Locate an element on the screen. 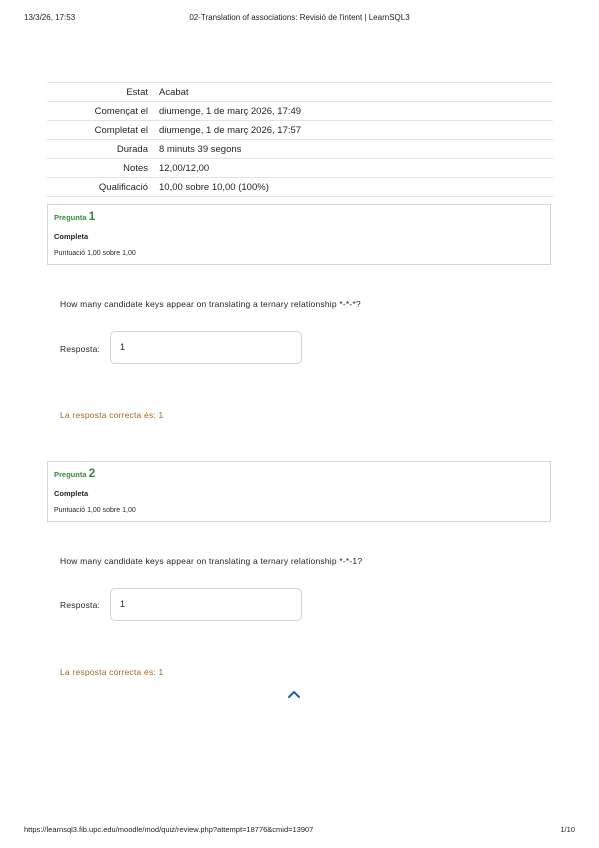 This screenshot has height=848, width=599. summary-row-marks: Notes 12,00/12,00 is located at coordinates (300, 168).